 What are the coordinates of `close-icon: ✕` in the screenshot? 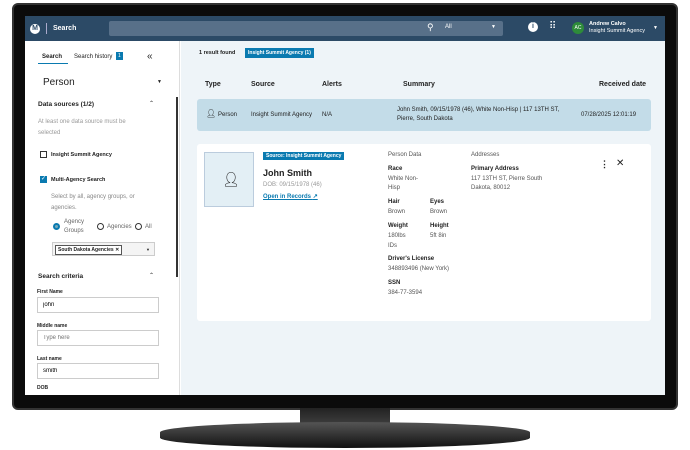 It's located at (620, 163).